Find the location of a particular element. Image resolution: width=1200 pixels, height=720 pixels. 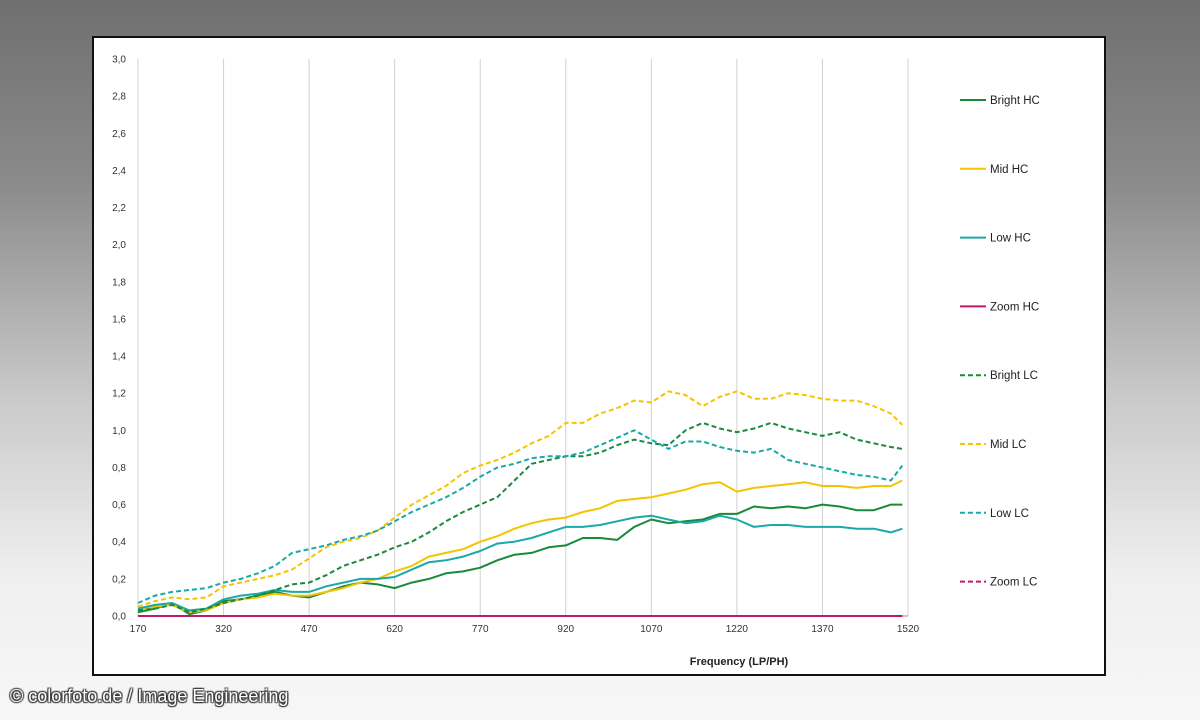

x-tick-label: 920 is located at coordinates (565, 629).